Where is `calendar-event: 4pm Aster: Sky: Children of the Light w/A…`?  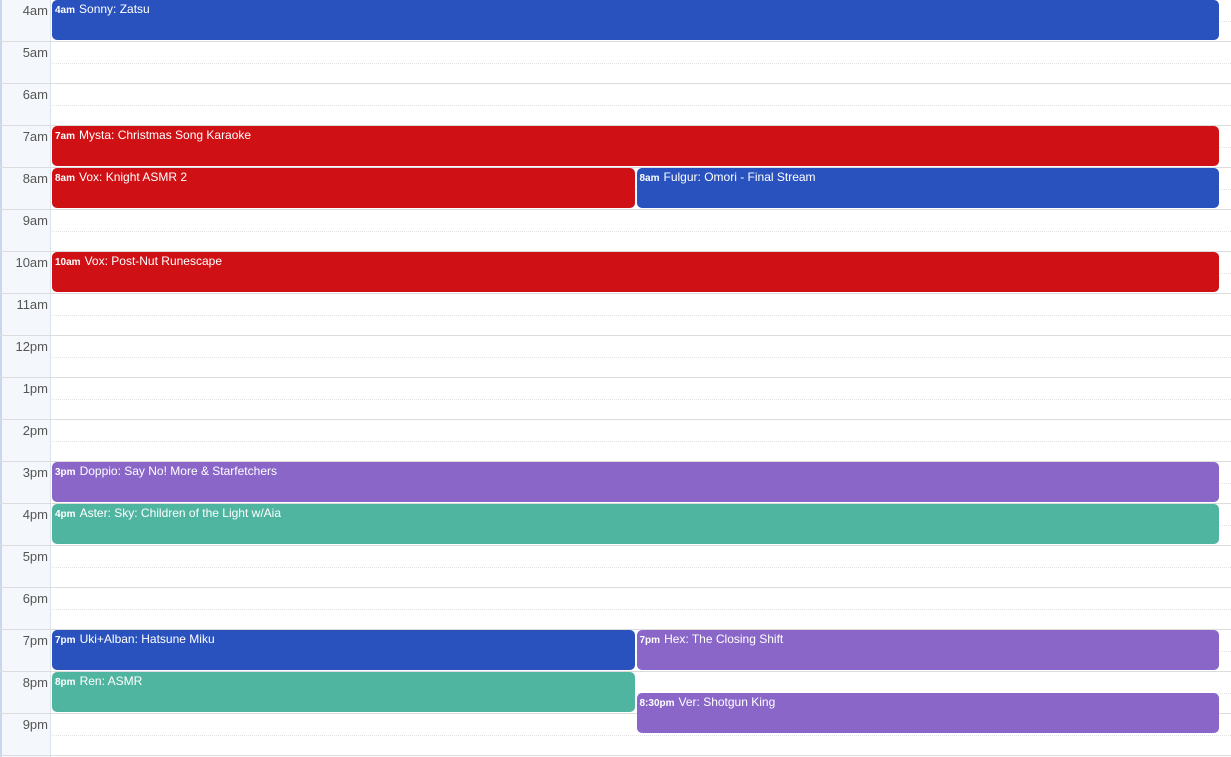
calendar-event: 4pm Aster: Sky: Children of the Light w/A… is located at coordinates (635, 524).